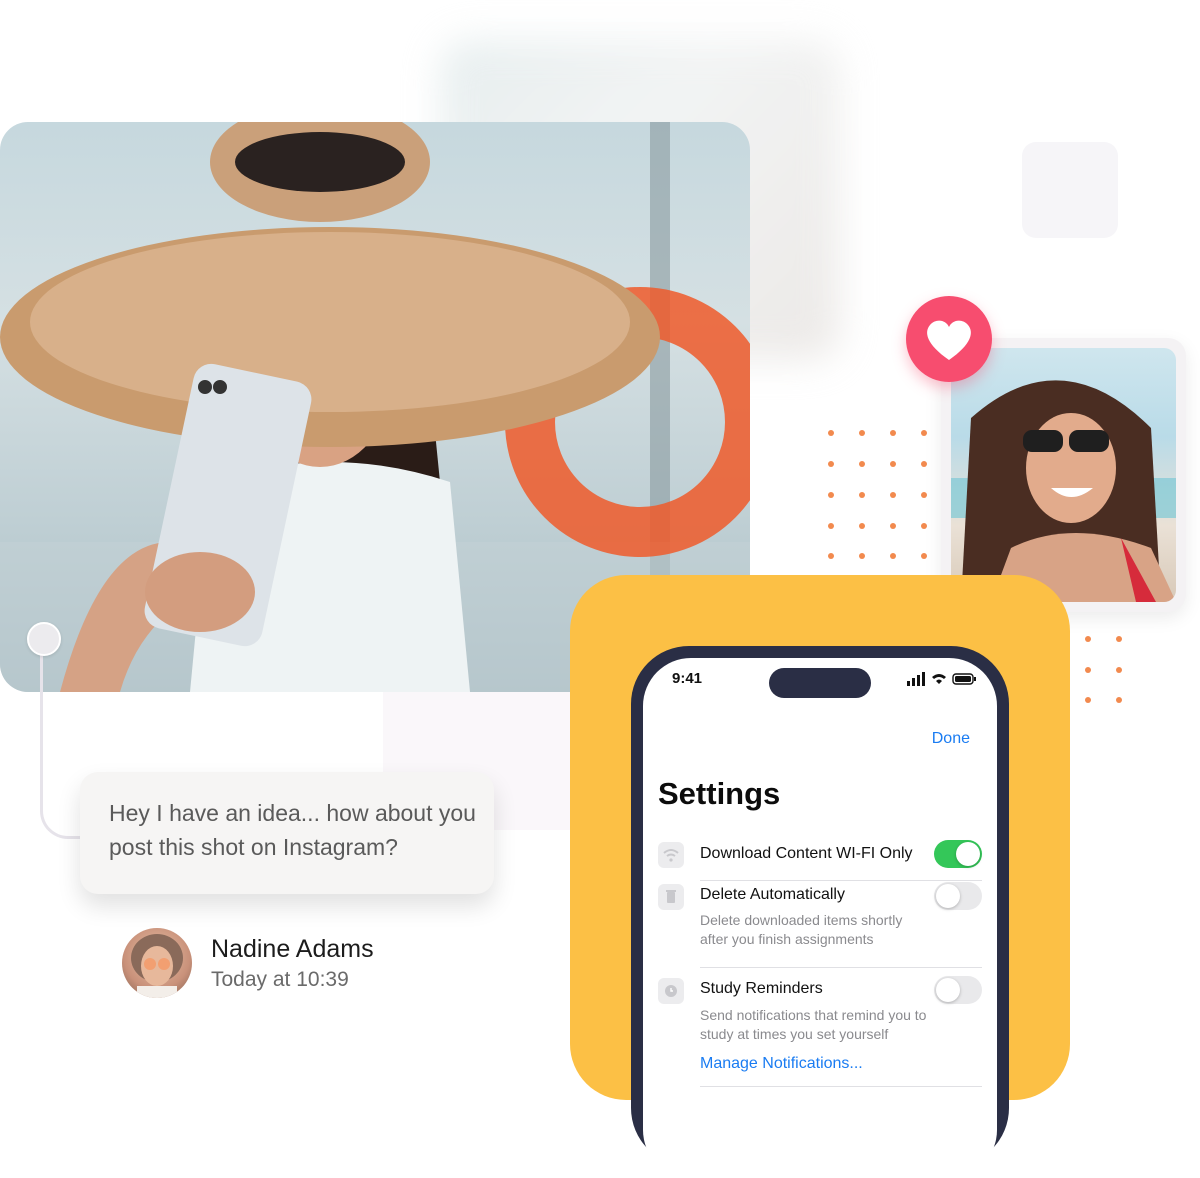  I want to click on status-icons, so click(941, 679).